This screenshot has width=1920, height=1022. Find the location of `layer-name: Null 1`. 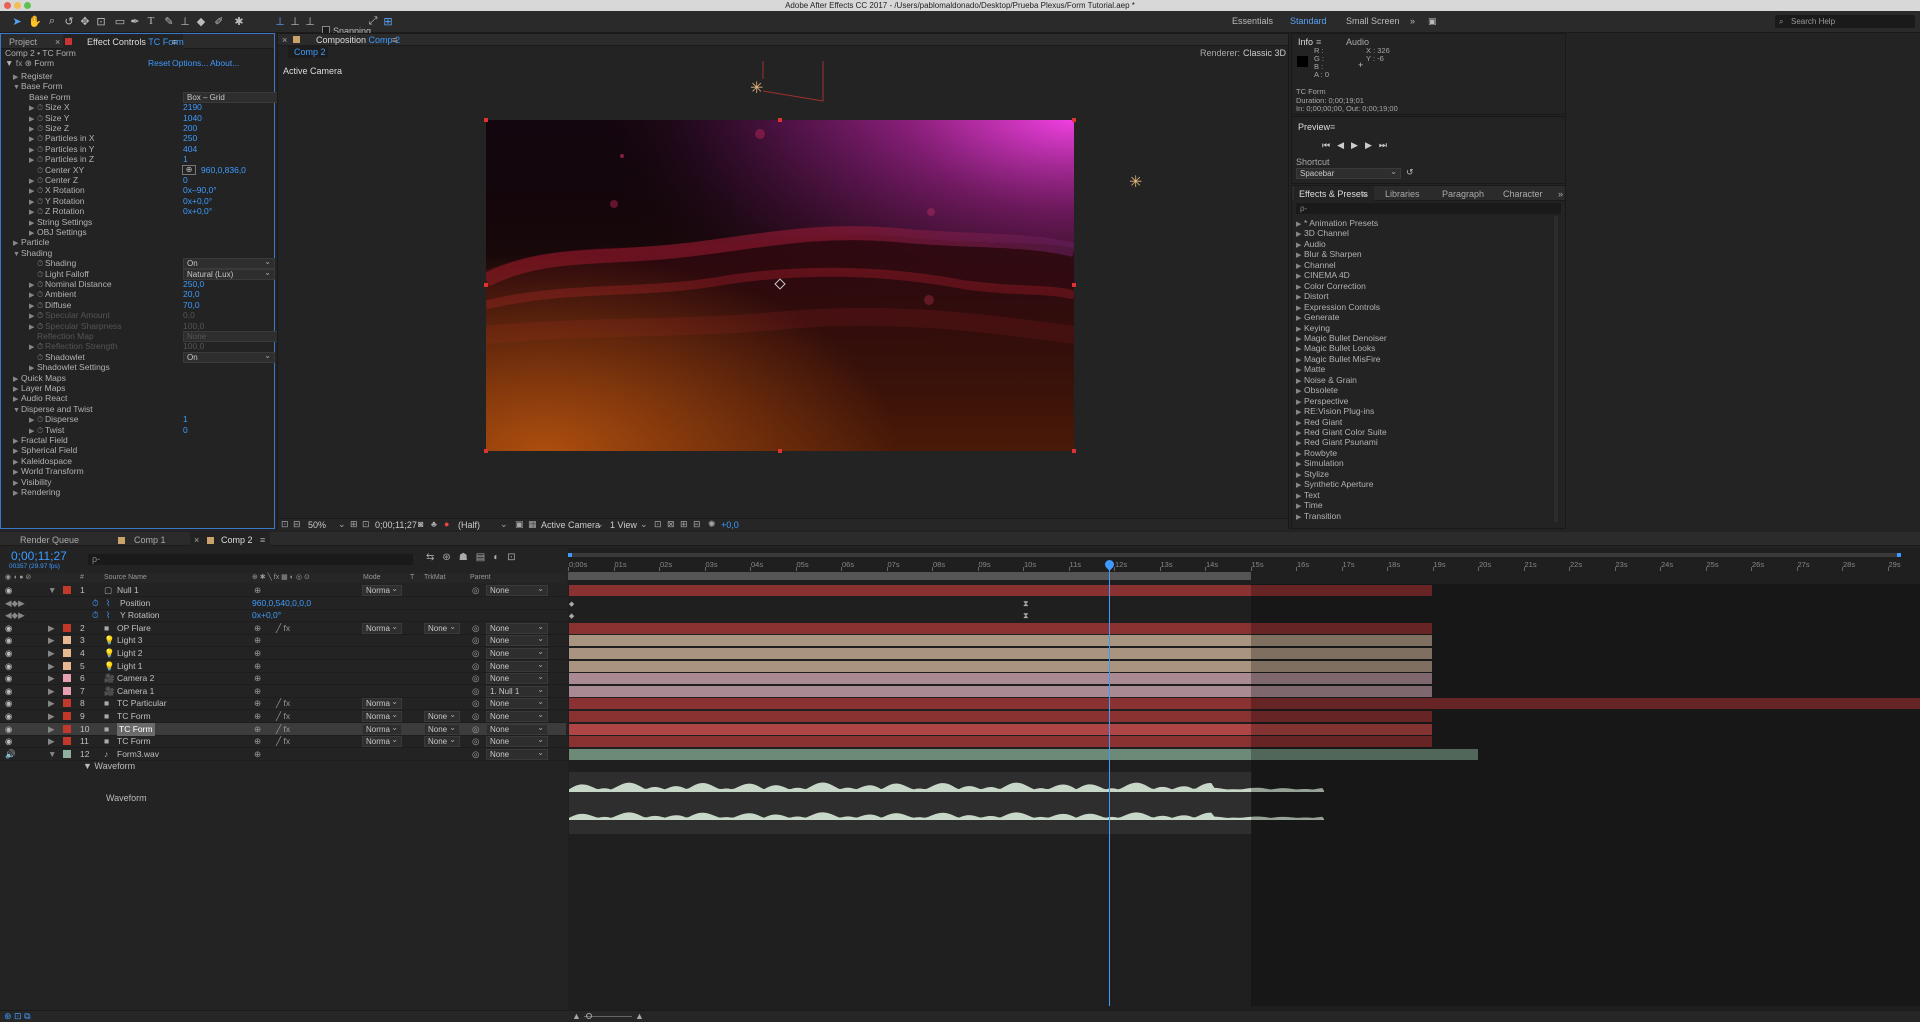

layer-name: Null 1 is located at coordinates (128, 590).